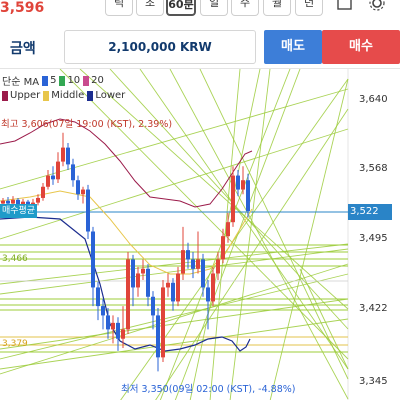  Describe the element at coordinates (25, 95) in the screenshot. I see `upper-label: Upper` at that location.